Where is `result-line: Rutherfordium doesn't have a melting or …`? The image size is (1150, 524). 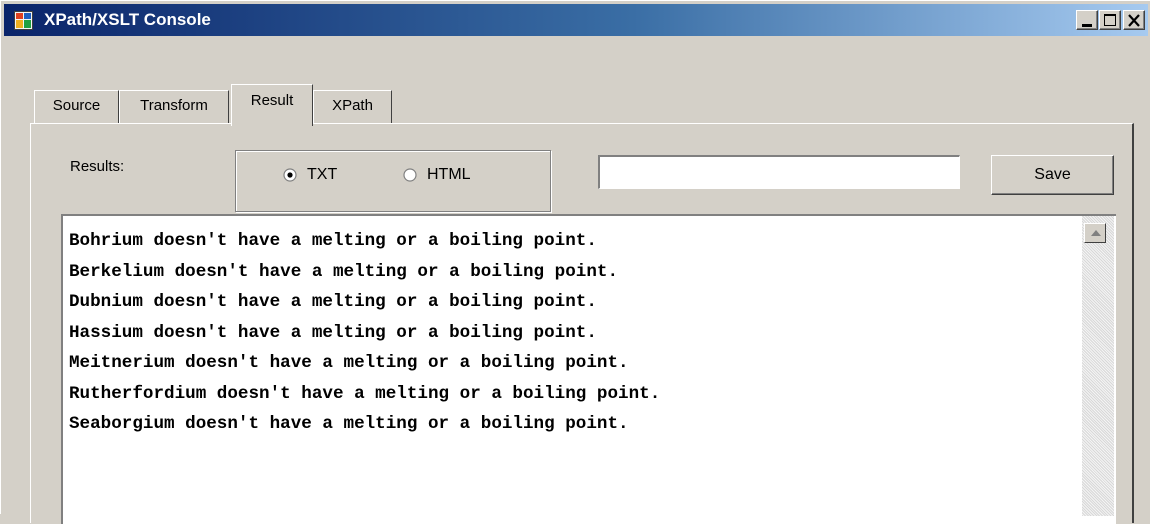 result-line: Rutherfordium doesn't have a melting or … is located at coordinates (365, 393).